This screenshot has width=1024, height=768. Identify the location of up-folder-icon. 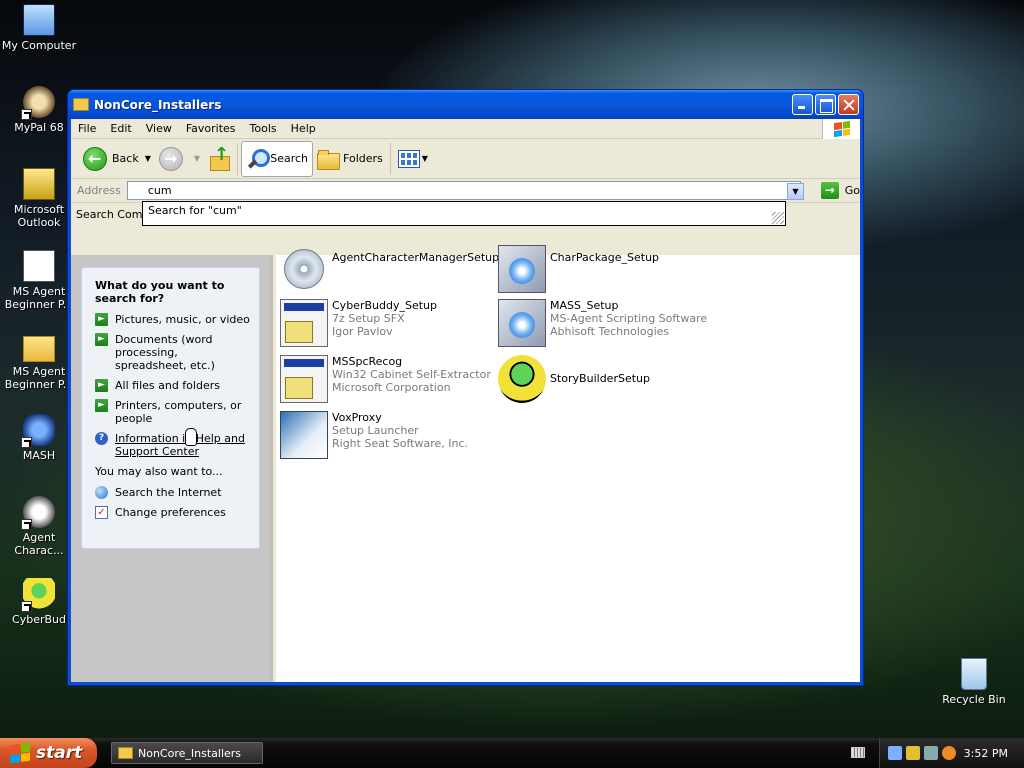
(219, 157).